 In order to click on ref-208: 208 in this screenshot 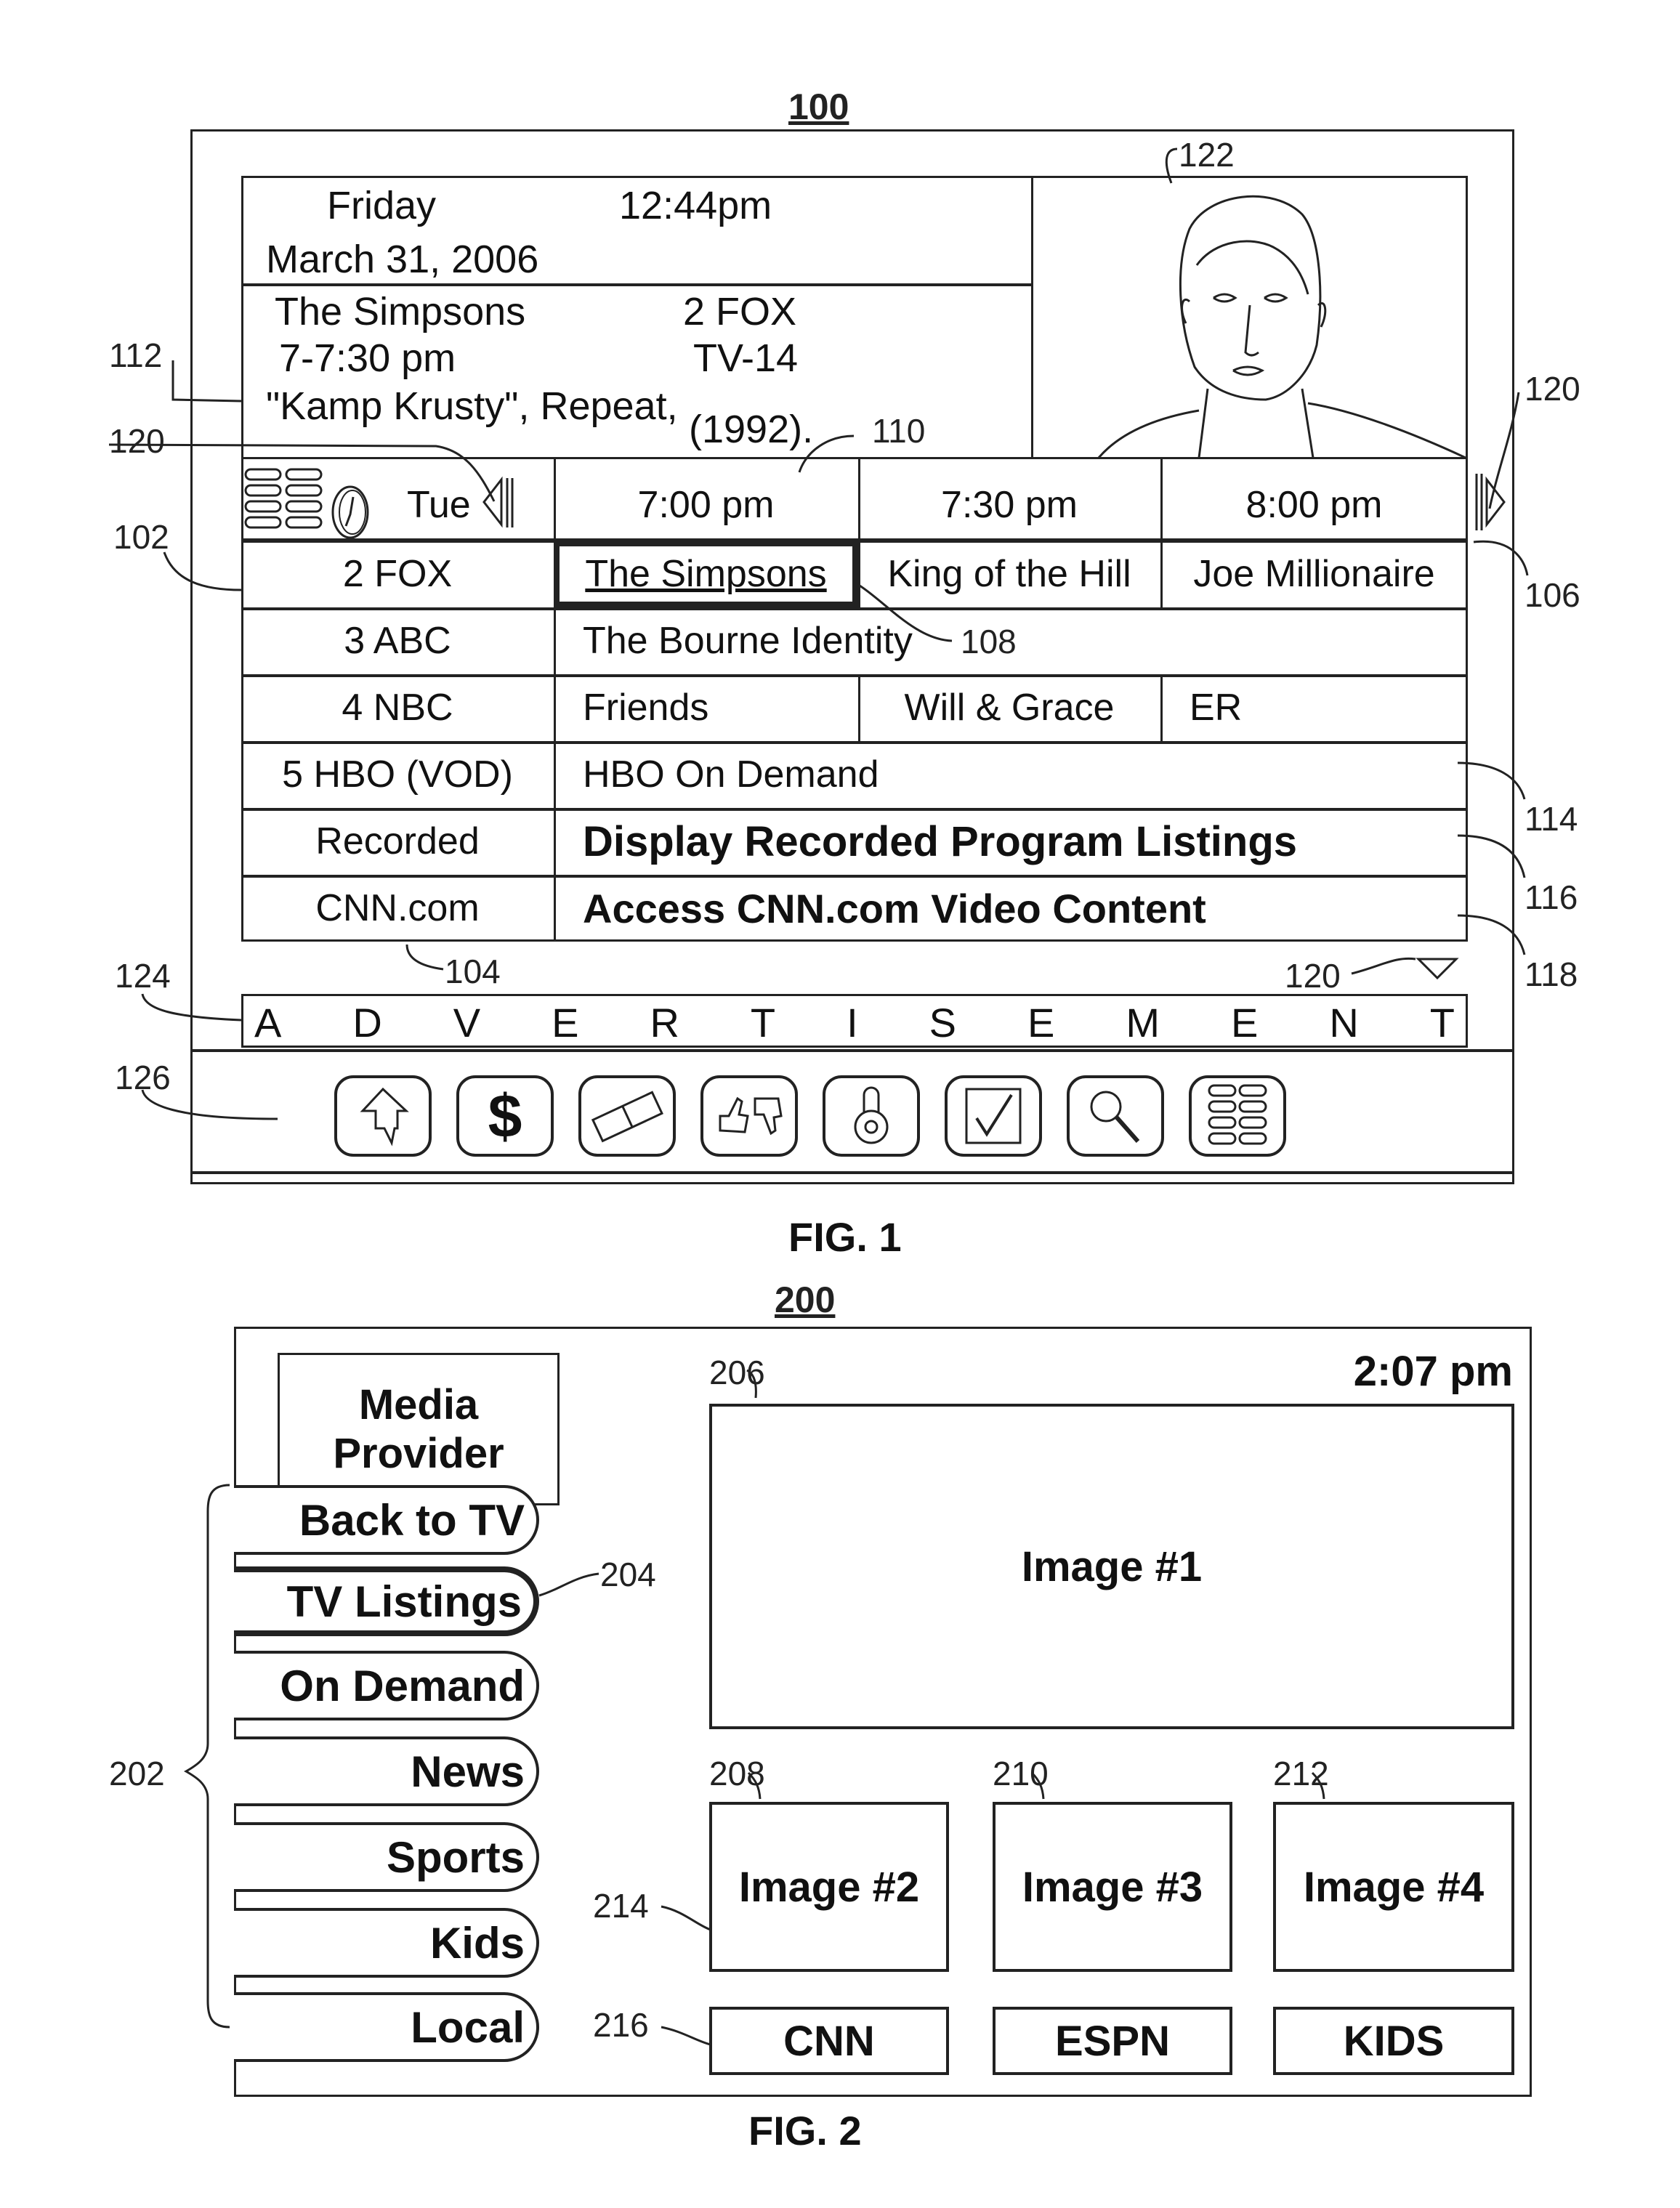, I will do `click(737, 1773)`.